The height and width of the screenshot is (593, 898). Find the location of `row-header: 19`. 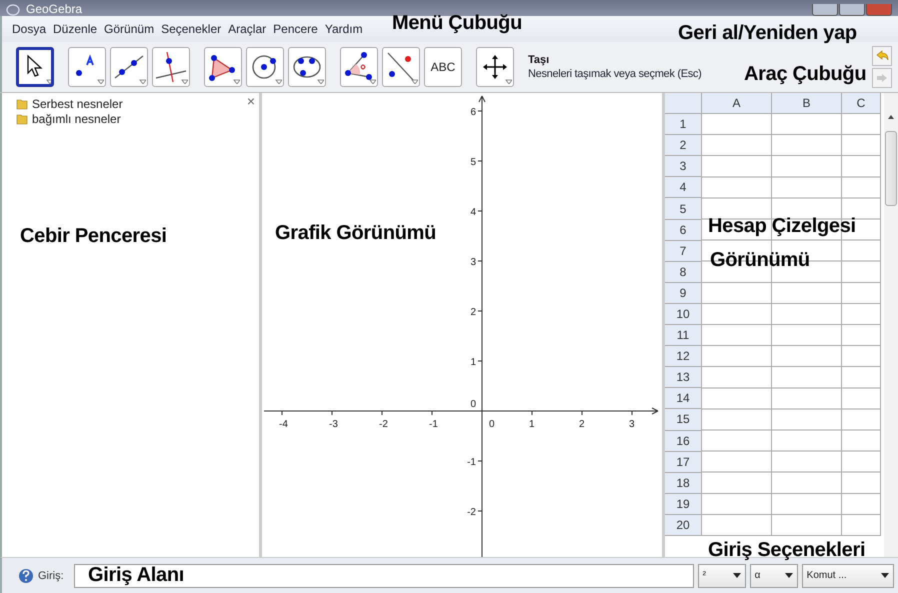

row-header: 19 is located at coordinates (683, 504).